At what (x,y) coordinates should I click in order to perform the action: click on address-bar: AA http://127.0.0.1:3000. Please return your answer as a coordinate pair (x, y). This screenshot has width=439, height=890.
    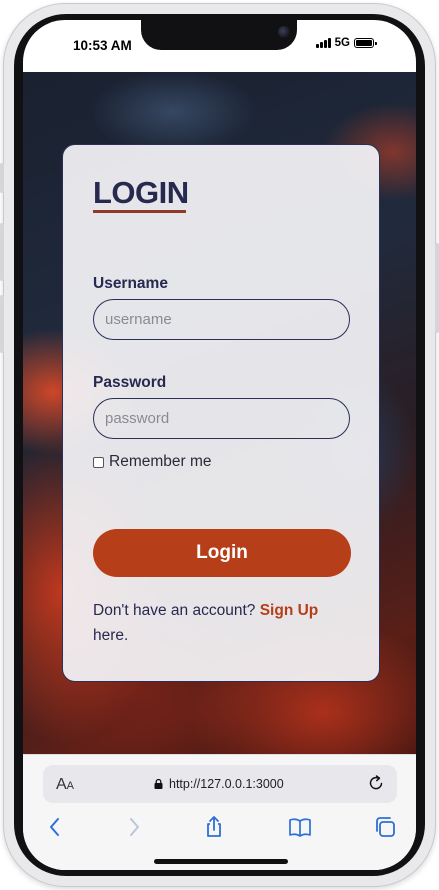
    Looking at the image, I should click on (220, 784).